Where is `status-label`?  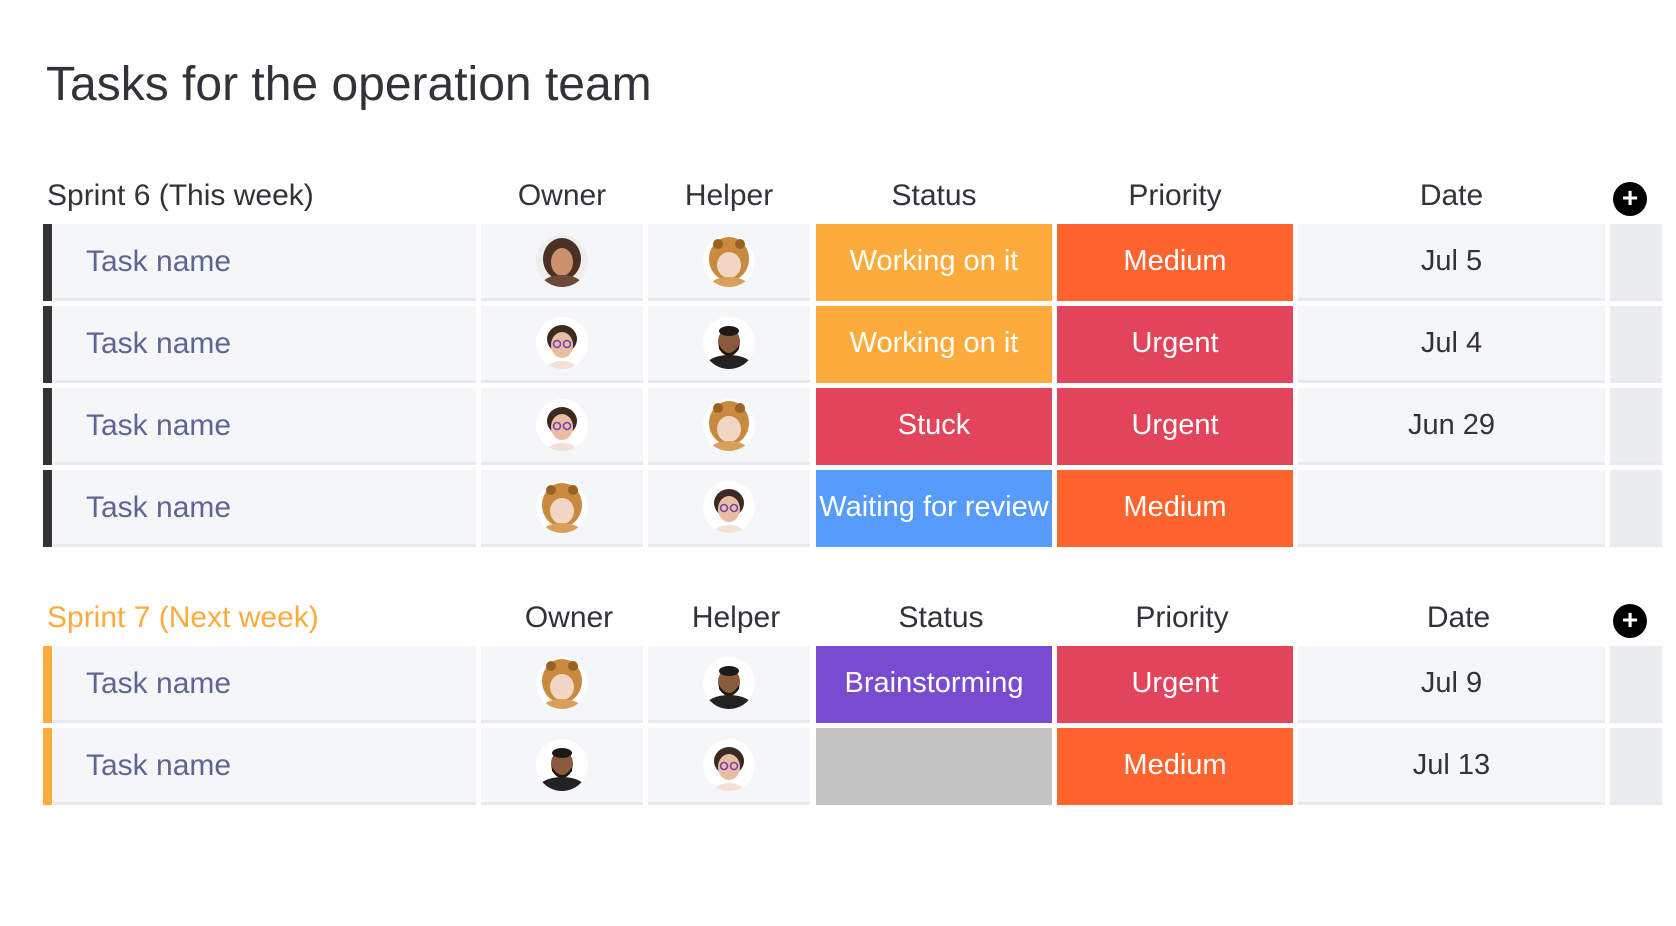 status-label is located at coordinates (934, 766).